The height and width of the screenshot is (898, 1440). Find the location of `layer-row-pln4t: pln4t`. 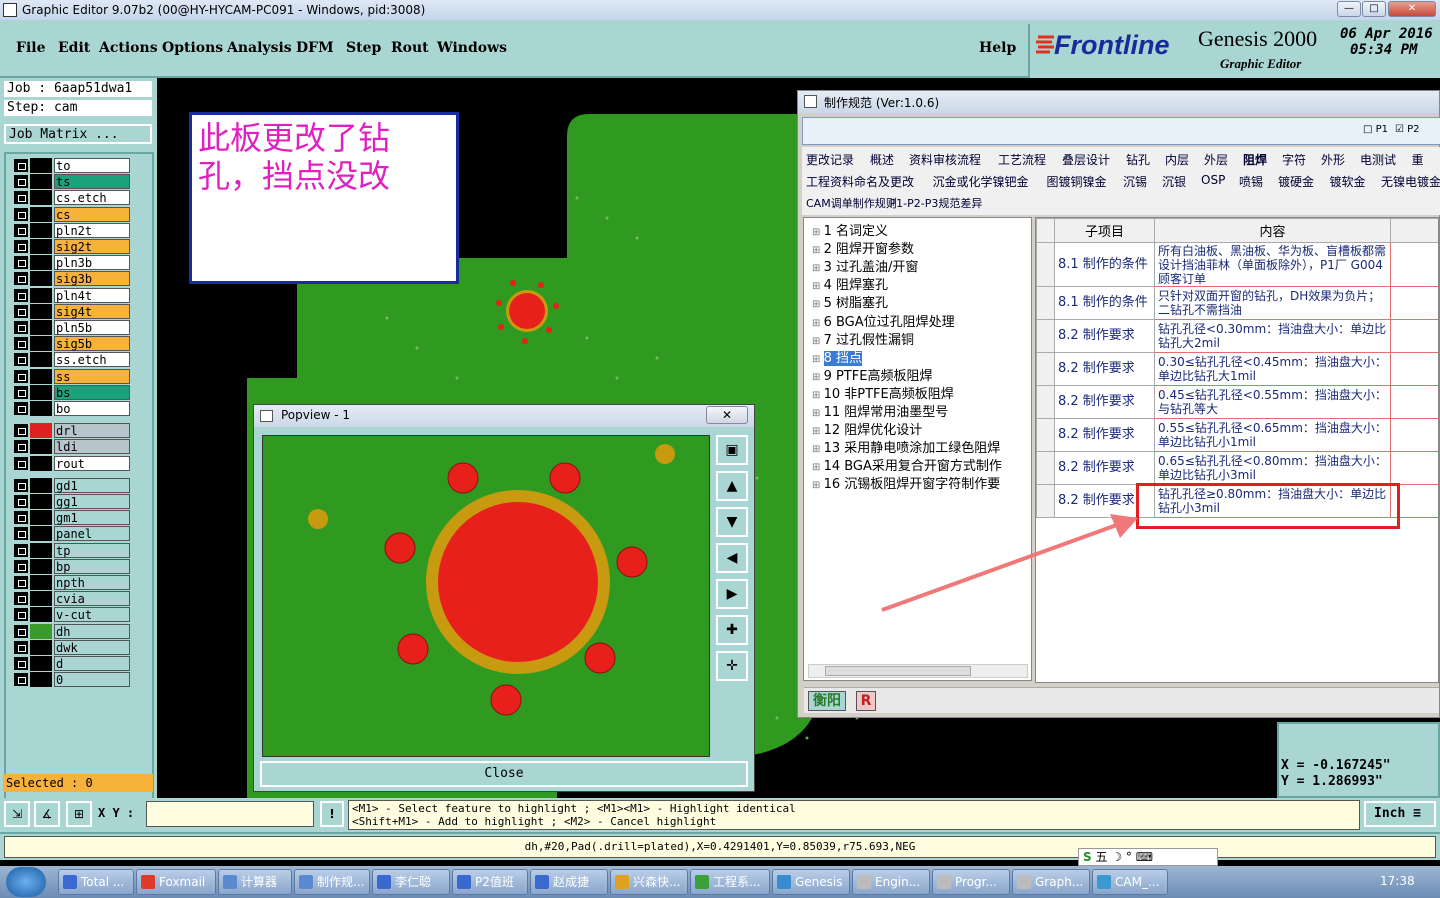

layer-row-pln4t: pln4t is located at coordinates (72, 295).